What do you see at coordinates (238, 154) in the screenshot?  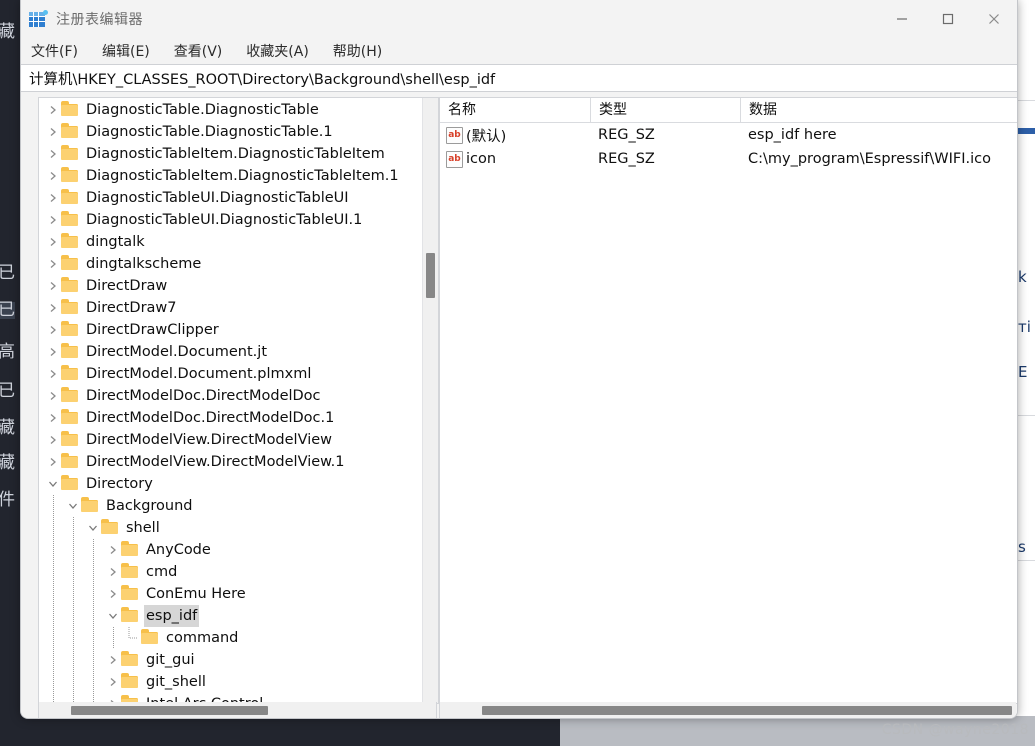 I see `tree-item: DiagnosticTableItem.DiagnosticTableItem` at bounding box center [238, 154].